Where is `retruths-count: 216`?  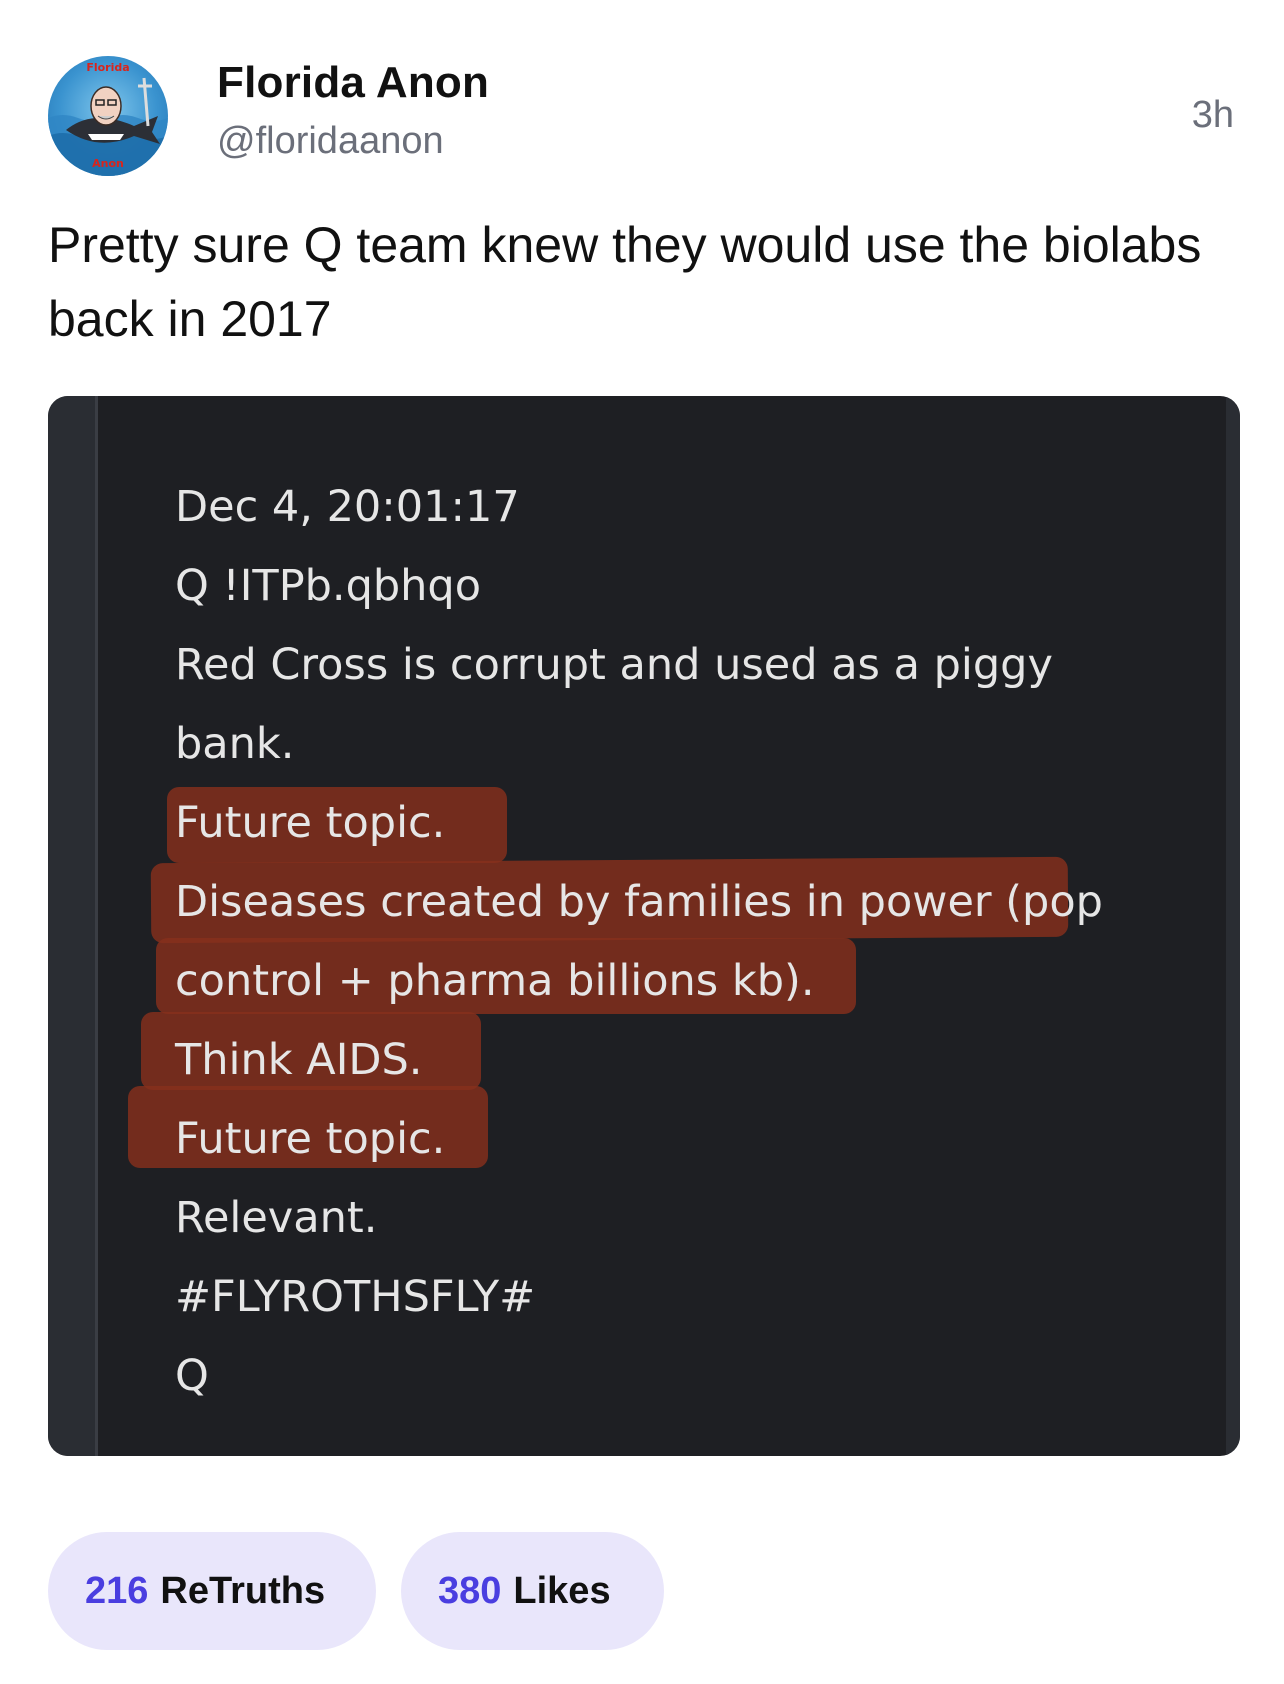 retruths-count: 216 is located at coordinates (117, 1590).